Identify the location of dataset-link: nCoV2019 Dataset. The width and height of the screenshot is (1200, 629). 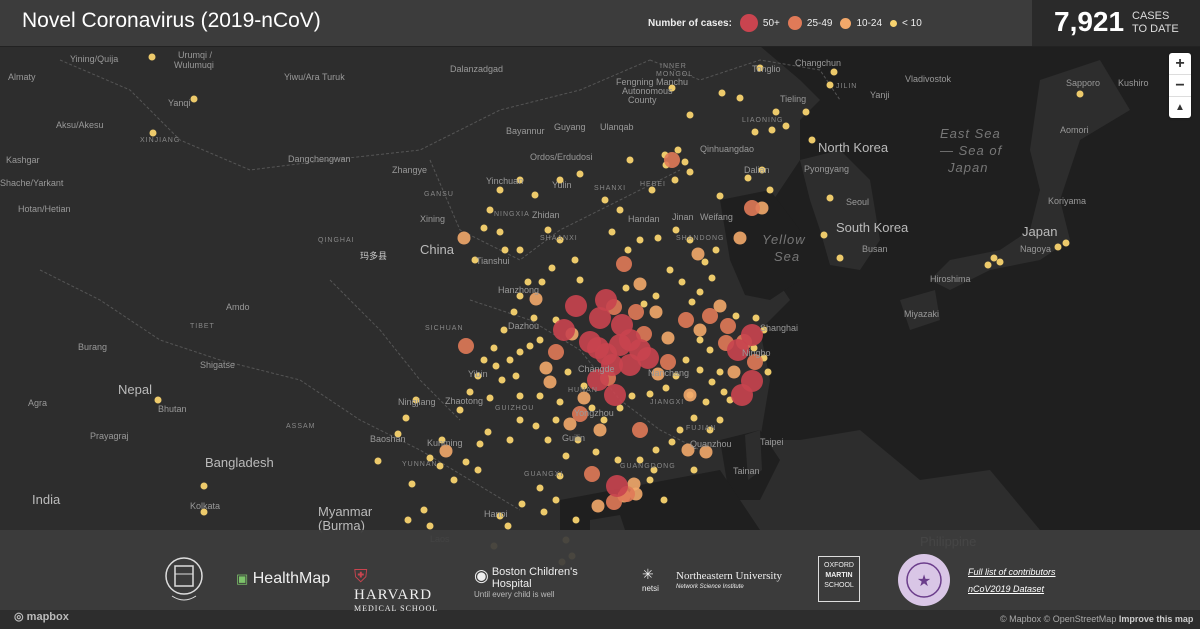
(1006, 589).